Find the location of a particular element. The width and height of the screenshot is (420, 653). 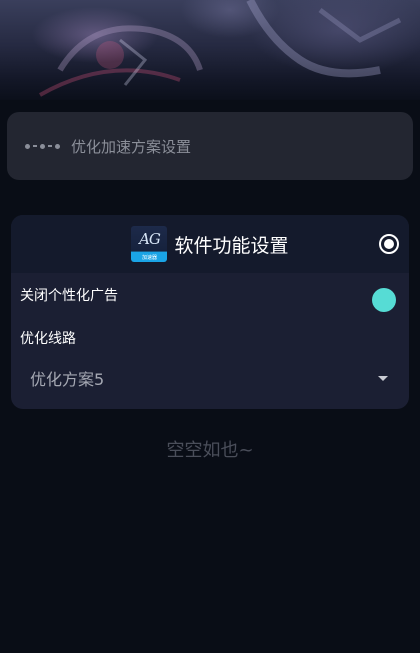

more-dots-icon is located at coordinates (42, 146).